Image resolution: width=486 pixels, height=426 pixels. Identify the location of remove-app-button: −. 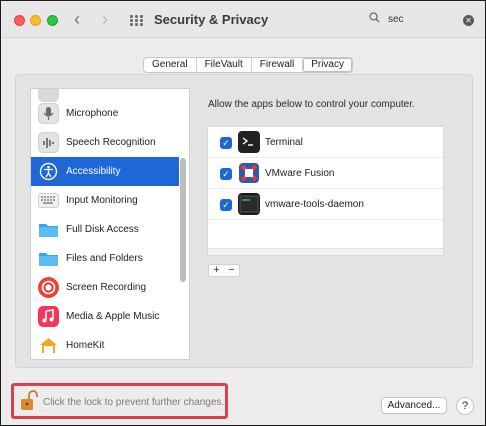
(231, 270).